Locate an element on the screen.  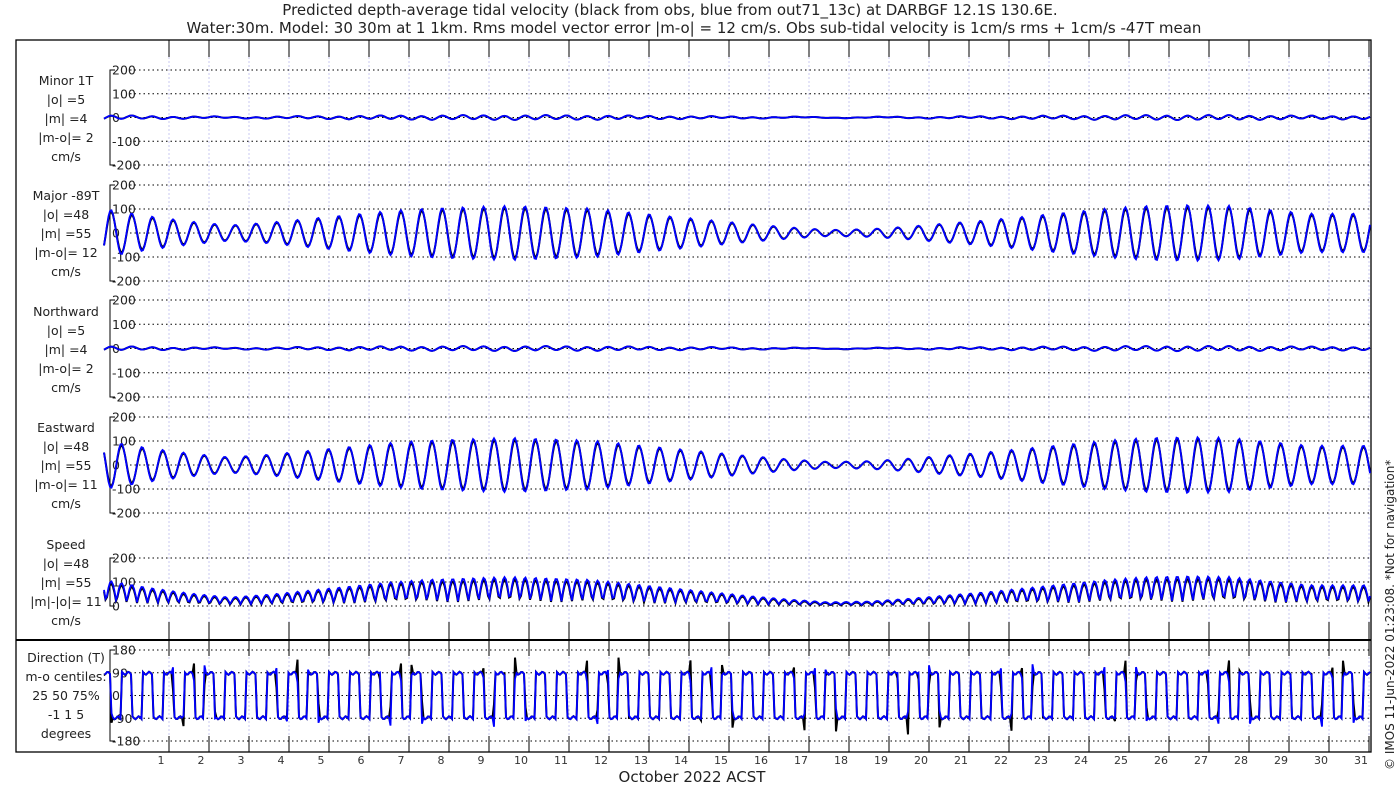
panel-label-line: 25 50 75% is located at coordinates (66, 695).